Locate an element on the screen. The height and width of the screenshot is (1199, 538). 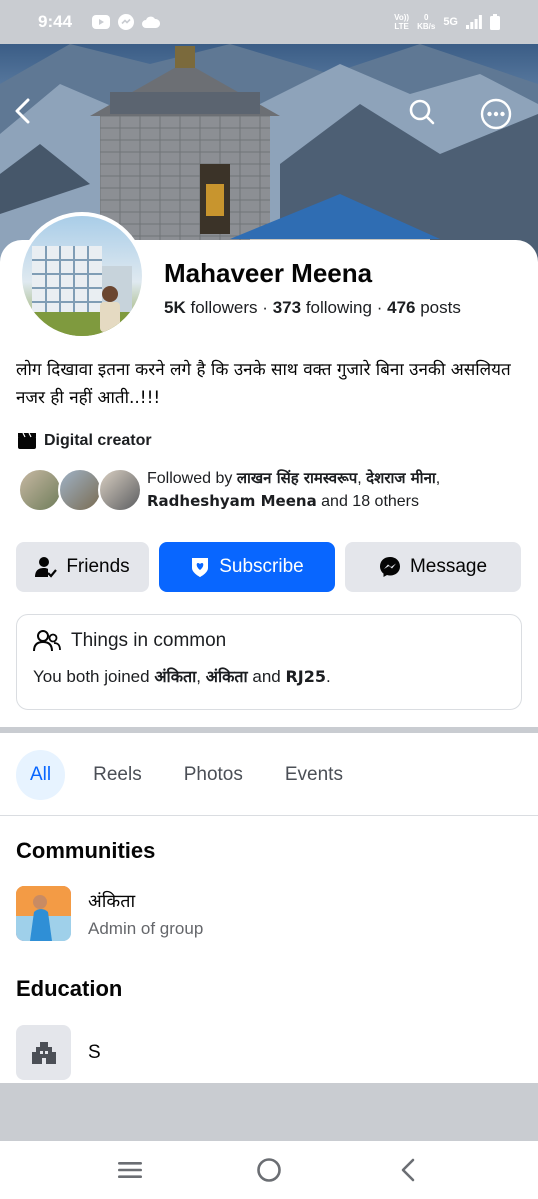
friends-label: Friends is located at coordinates (98, 566).